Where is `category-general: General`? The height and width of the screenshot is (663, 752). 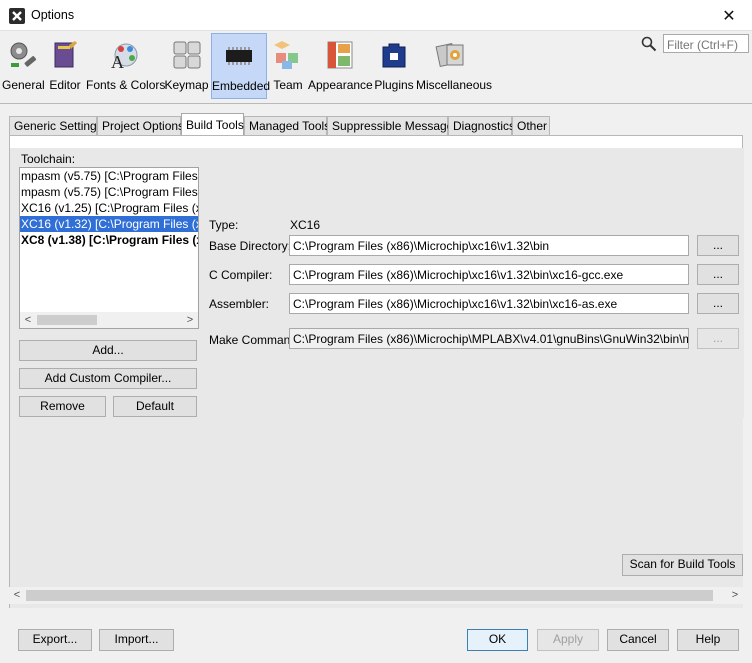
category-general: General is located at coordinates (23, 66).